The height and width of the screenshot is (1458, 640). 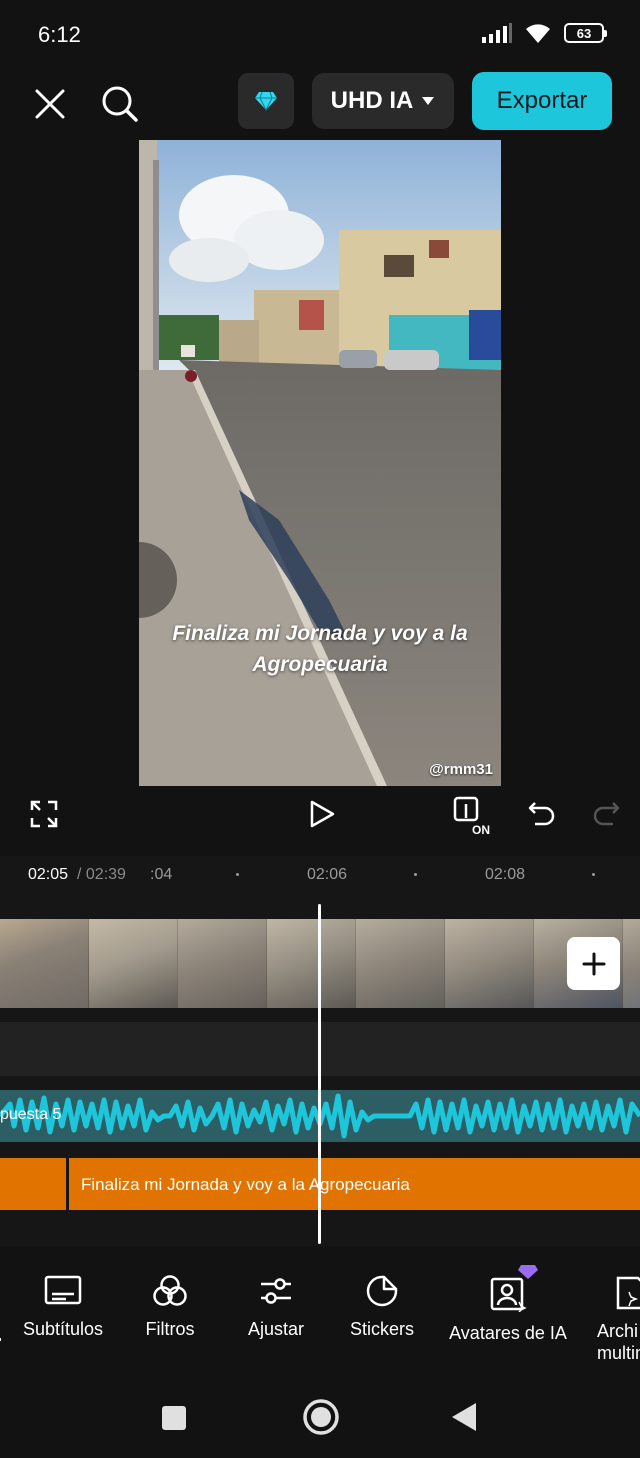 What do you see at coordinates (618, 1331) in the screenshot?
I see `tool-label-line: Archi` at bounding box center [618, 1331].